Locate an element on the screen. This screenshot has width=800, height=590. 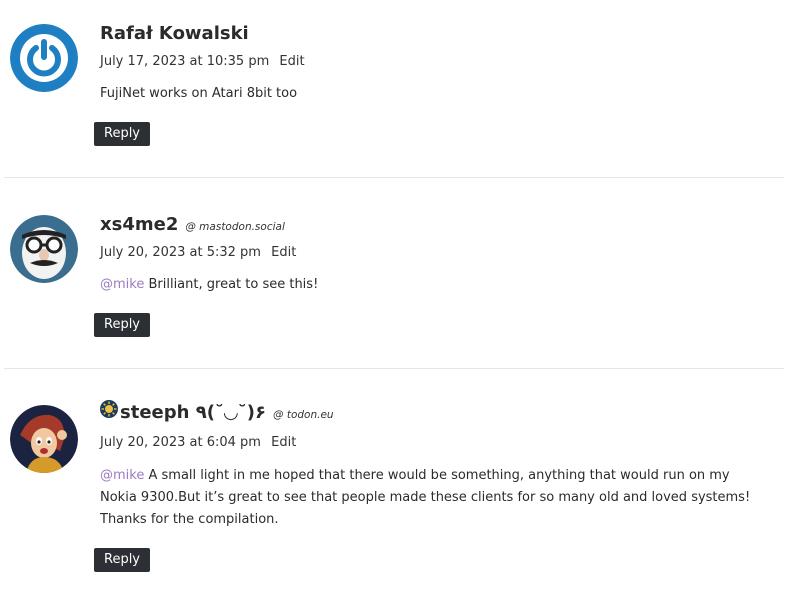
comment-author-line: Rafał Kowalski is located at coordinates (174, 33).